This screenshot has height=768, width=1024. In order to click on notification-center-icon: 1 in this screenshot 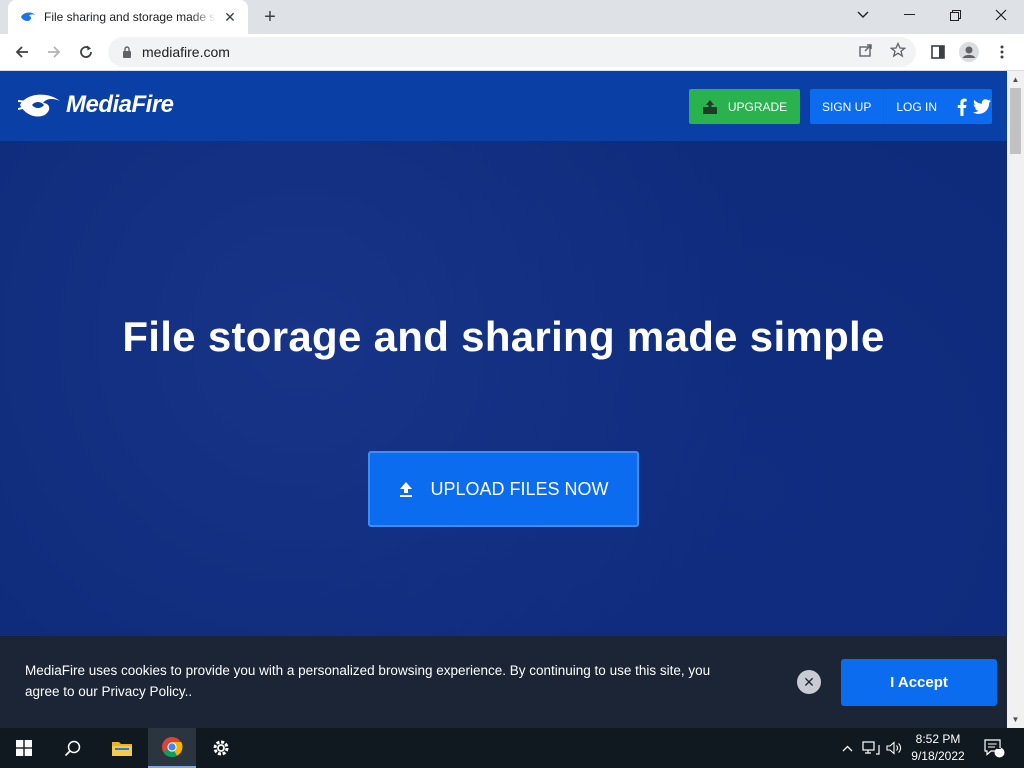, I will do `click(994, 748)`.